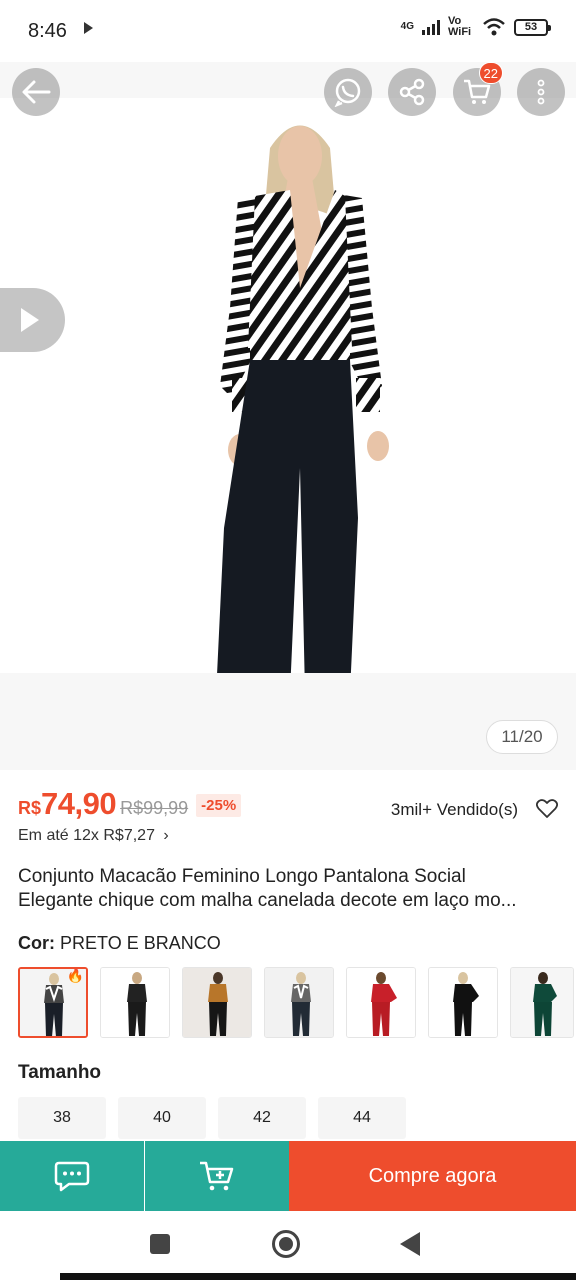  What do you see at coordinates (166, 835) in the screenshot?
I see `chevron-right-icon: ›` at bounding box center [166, 835].